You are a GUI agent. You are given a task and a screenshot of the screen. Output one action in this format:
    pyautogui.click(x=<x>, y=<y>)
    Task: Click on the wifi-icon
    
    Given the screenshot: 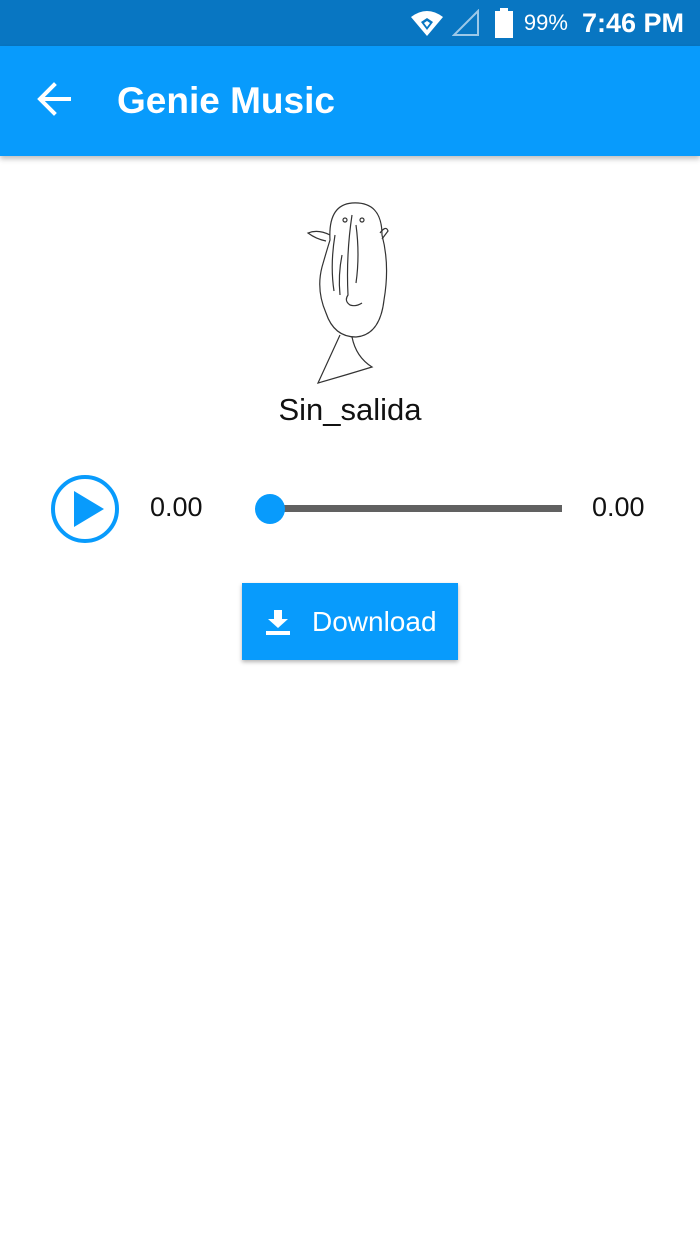 What is the action you would take?
    pyautogui.click(x=427, y=23)
    